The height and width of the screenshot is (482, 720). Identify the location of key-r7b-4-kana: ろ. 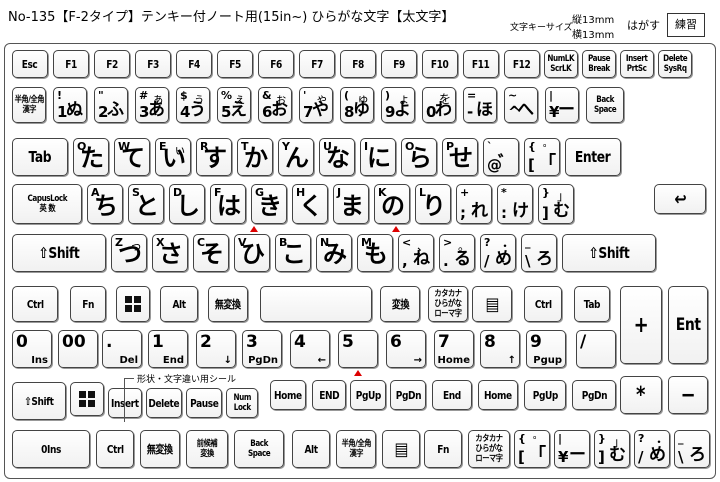
(697, 455).